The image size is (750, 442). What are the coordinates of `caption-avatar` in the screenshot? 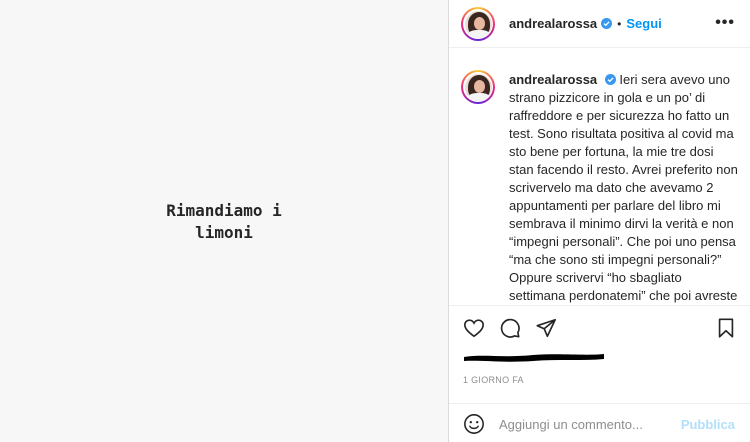 It's located at (478, 87).